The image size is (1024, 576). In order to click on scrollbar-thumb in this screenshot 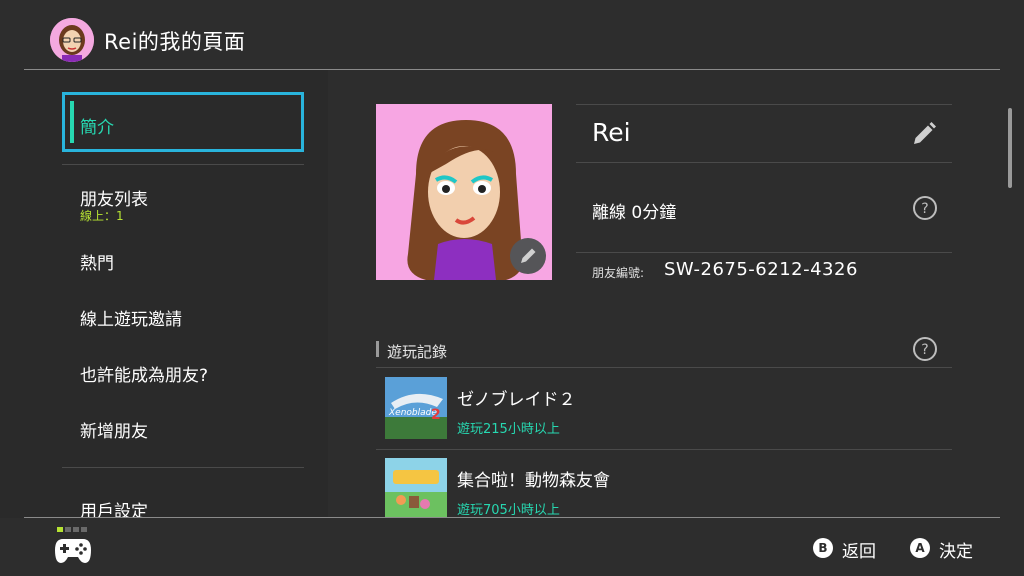, I will do `click(1010, 148)`.